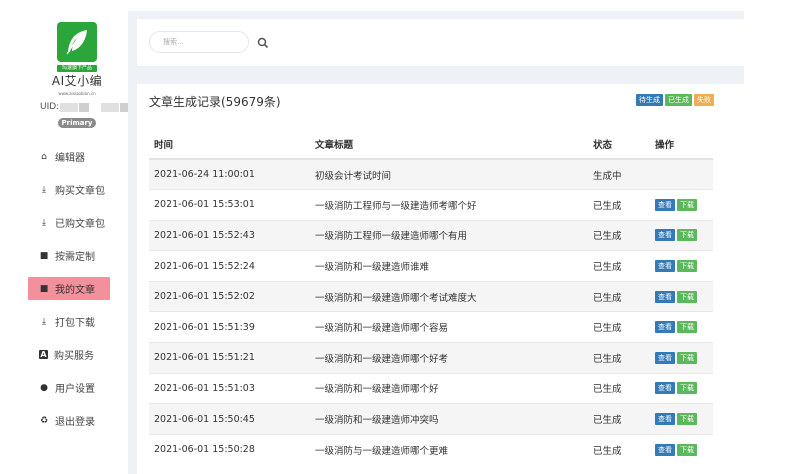  I want to click on sidebar-item-label: 购买文章包, so click(80, 191).